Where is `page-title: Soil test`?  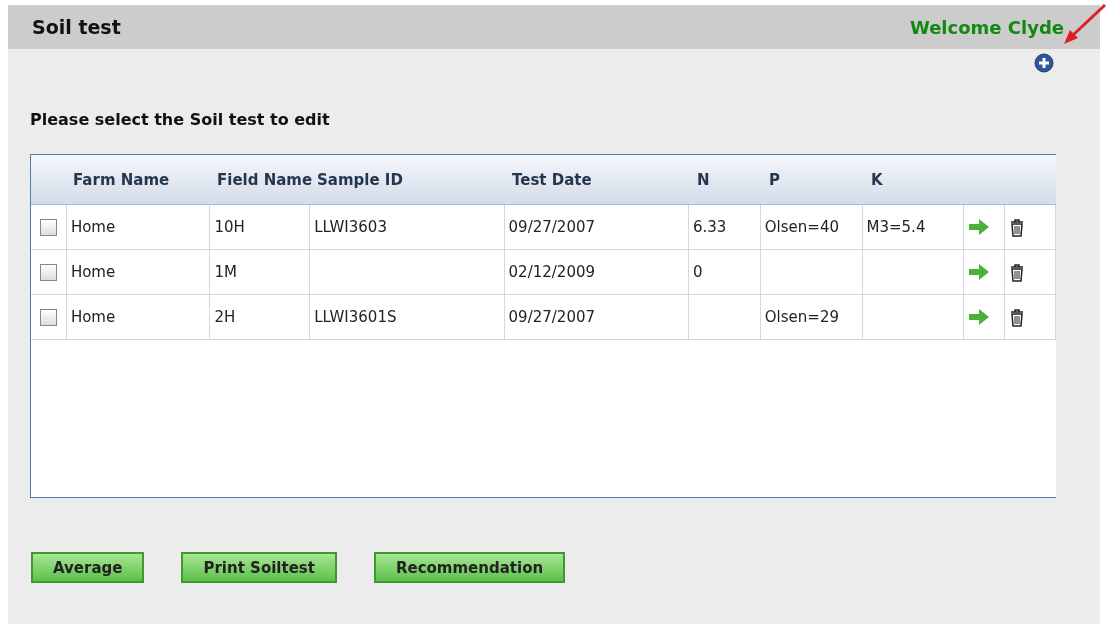 page-title: Soil test is located at coordinates (76, 27).